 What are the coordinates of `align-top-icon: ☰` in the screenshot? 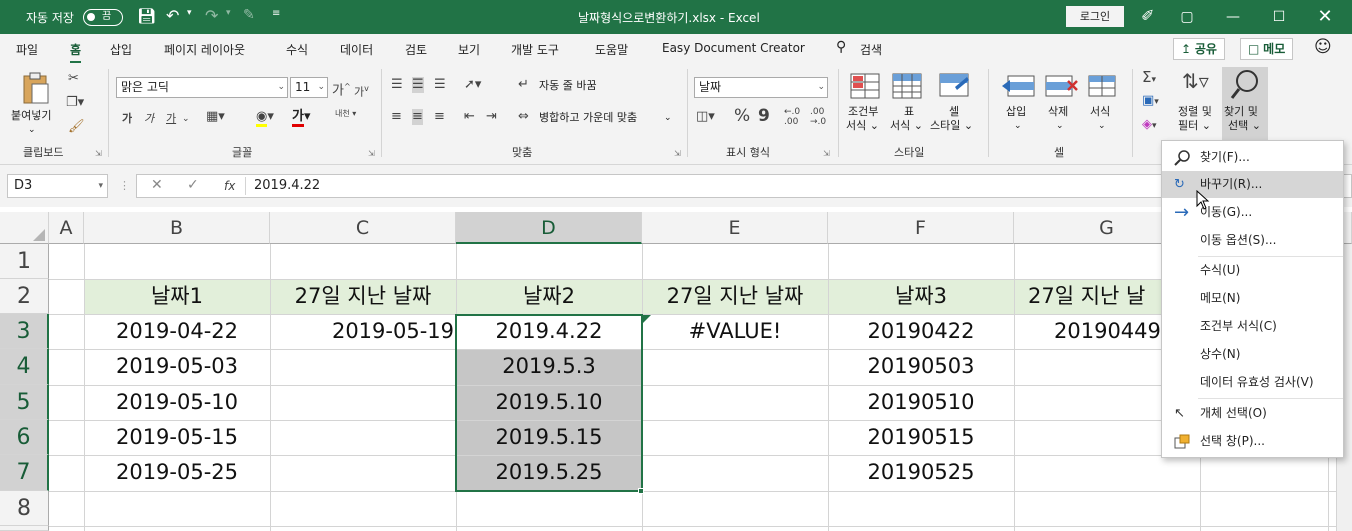 It's located at (397, 85).